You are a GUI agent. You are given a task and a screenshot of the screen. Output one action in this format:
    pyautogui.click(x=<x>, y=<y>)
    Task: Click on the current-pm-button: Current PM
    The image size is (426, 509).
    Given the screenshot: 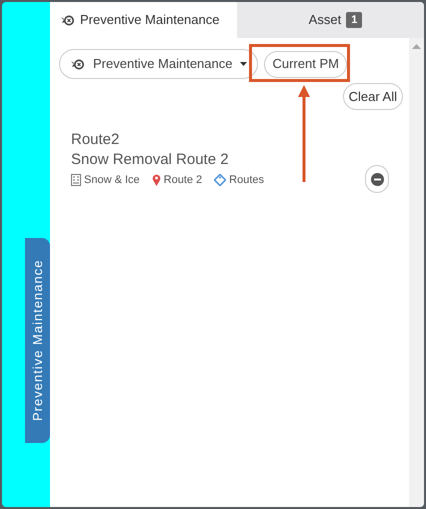 What is the action you would take?
    pyautogui.click(x=305, y=64)
    